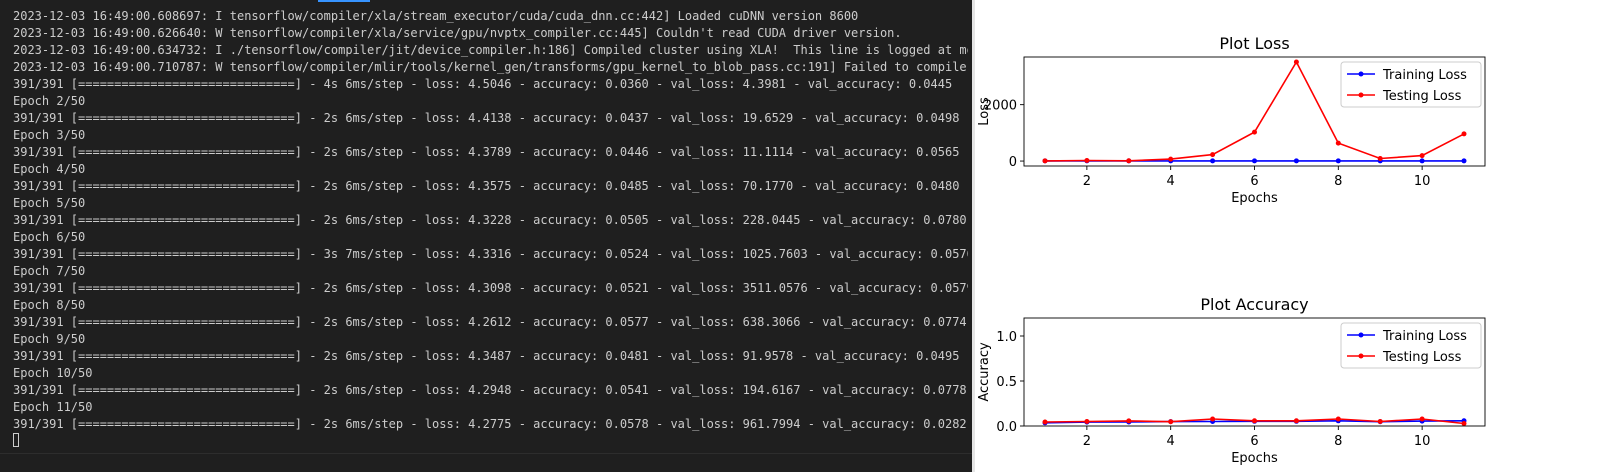 The image size is (1612, 472). I want to click on y-tick-label: 0.5, so click(1006, 382).